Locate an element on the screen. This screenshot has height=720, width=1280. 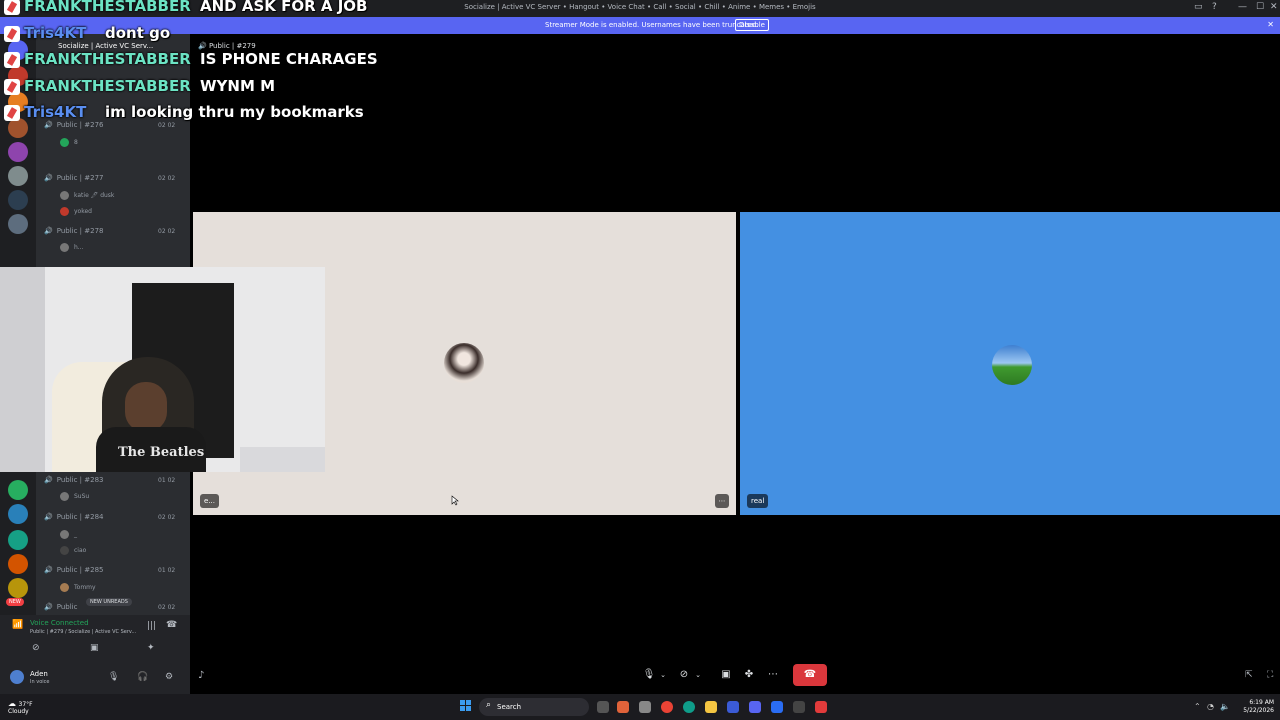
signal-icon: 📶 is located at coordinates (17, 625).